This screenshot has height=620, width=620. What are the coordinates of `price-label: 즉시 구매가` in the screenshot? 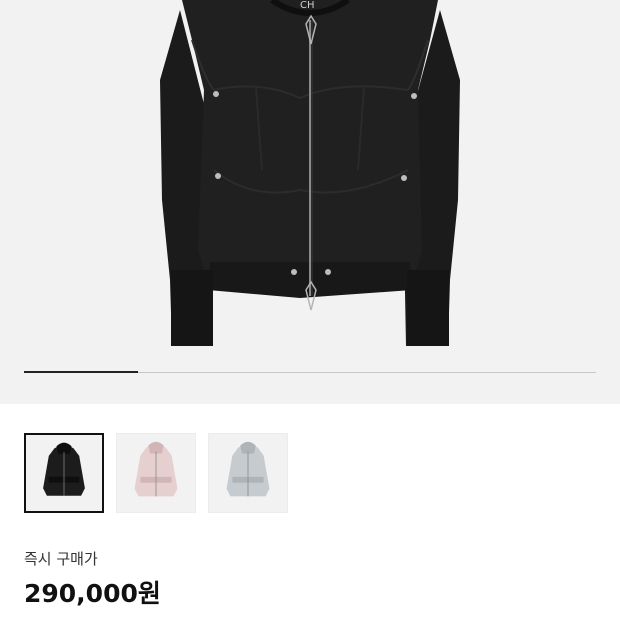 It's located at (61, 559).